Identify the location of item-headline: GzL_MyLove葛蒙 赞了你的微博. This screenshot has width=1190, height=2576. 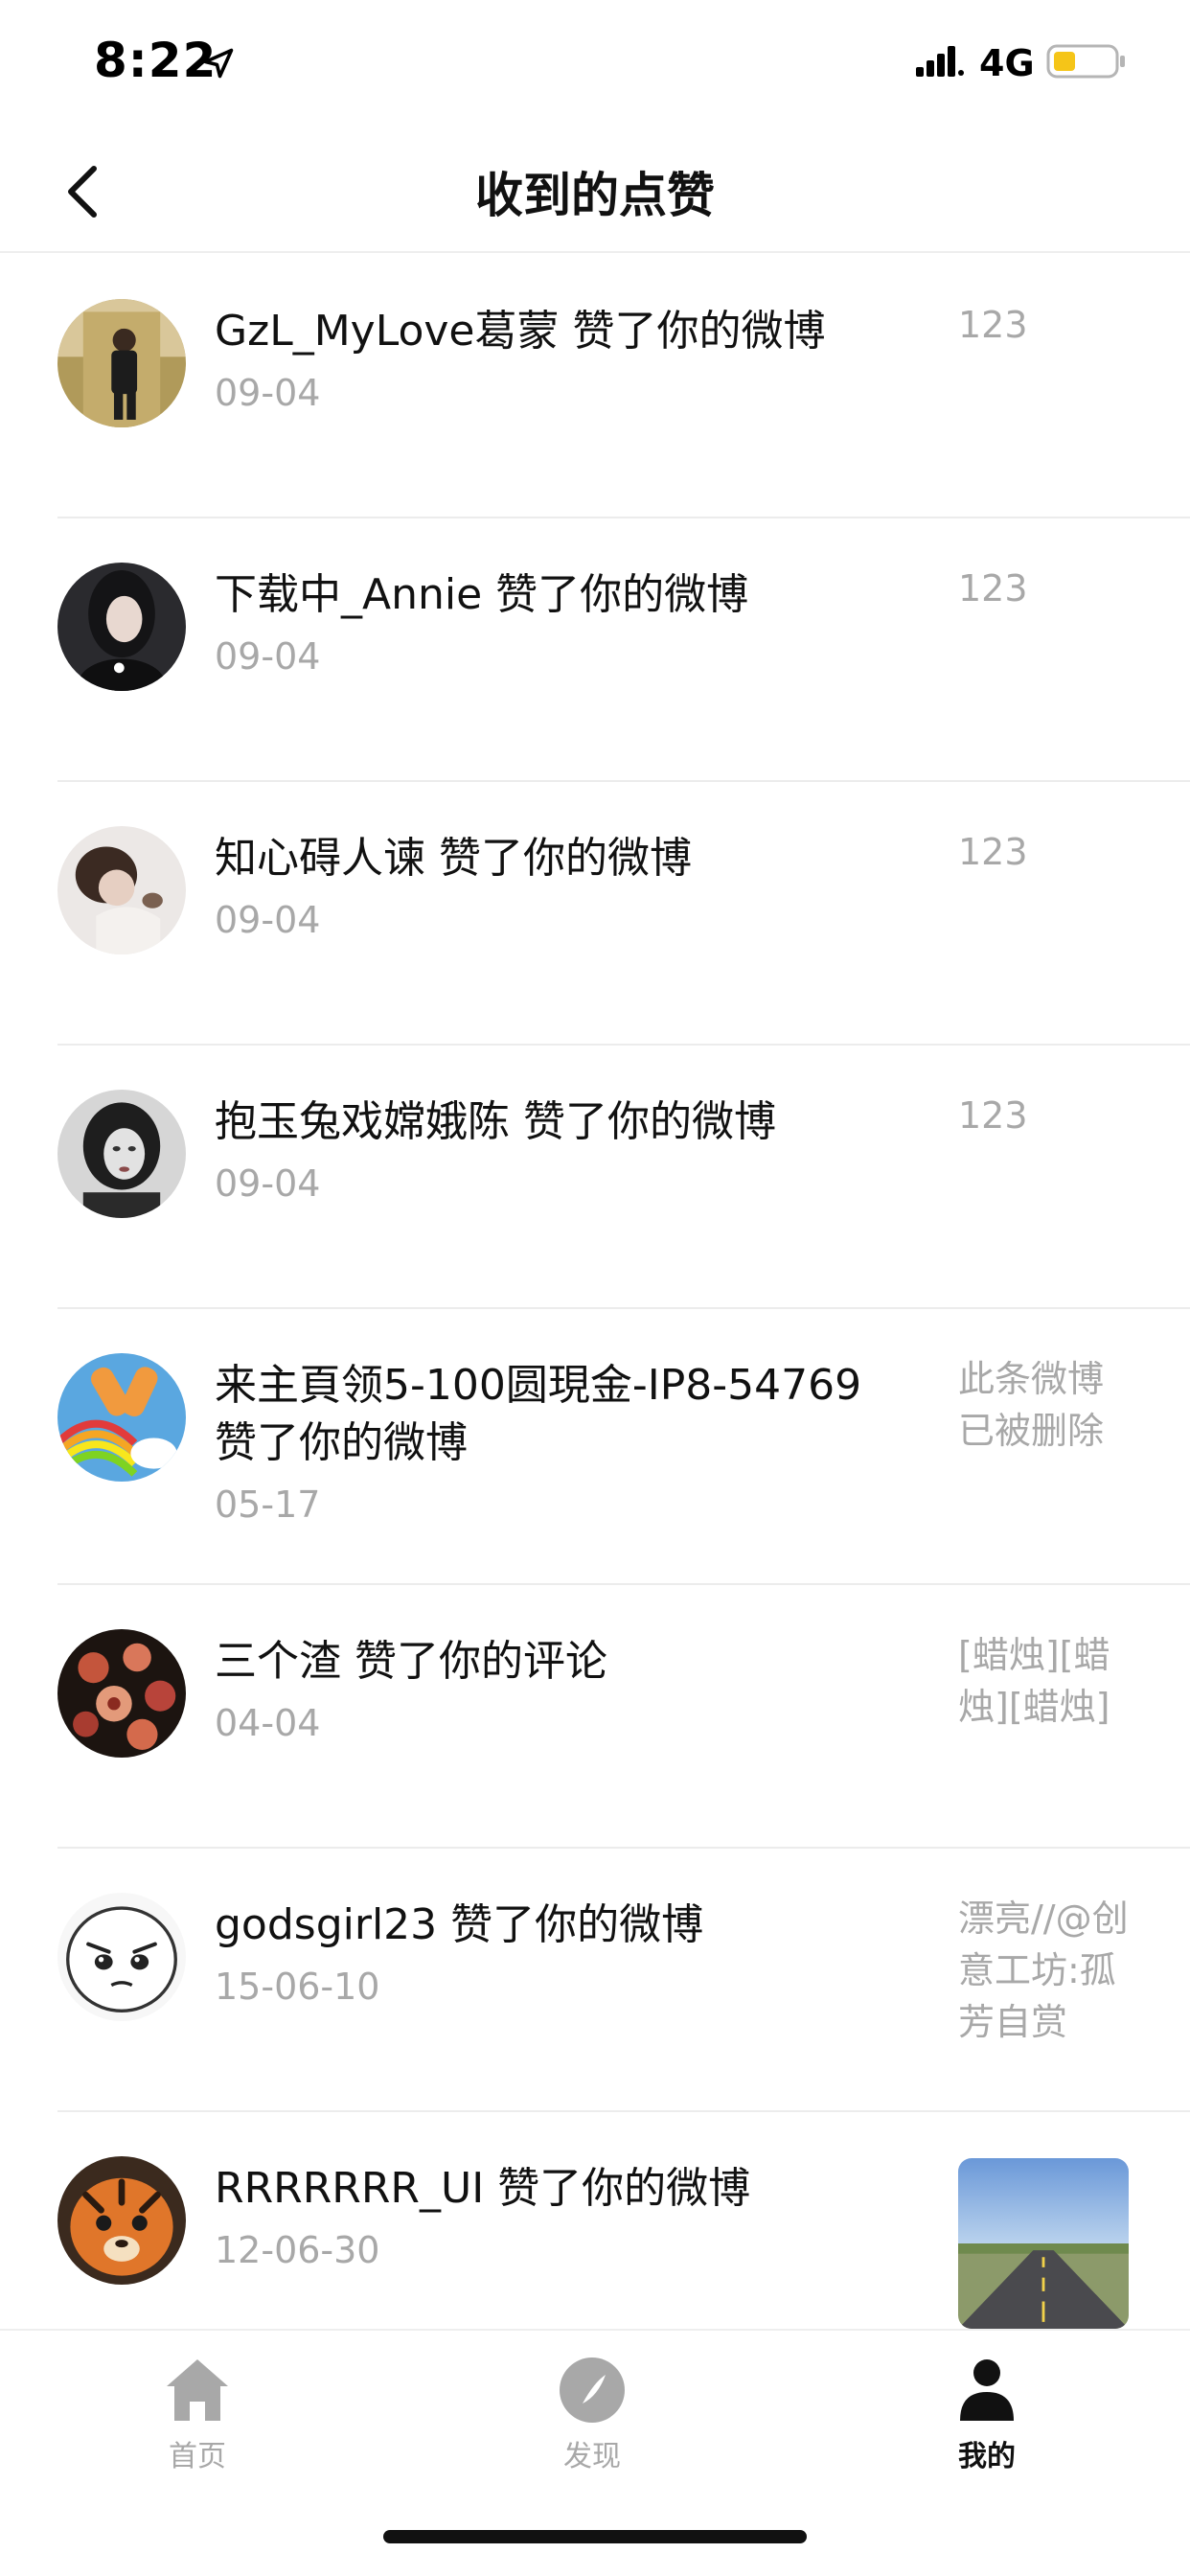
(559, 331).